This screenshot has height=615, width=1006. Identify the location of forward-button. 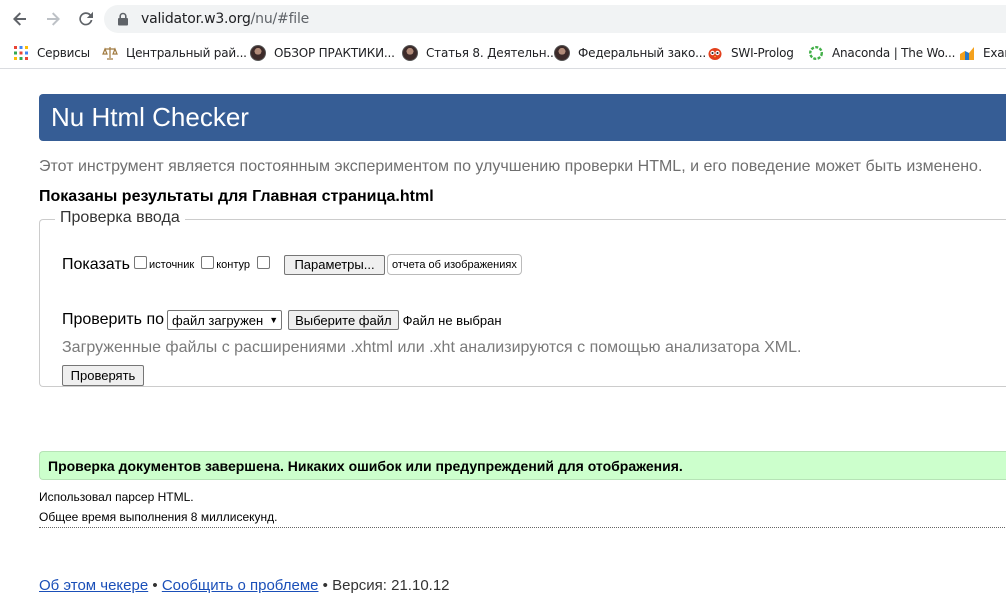
(53, 19).